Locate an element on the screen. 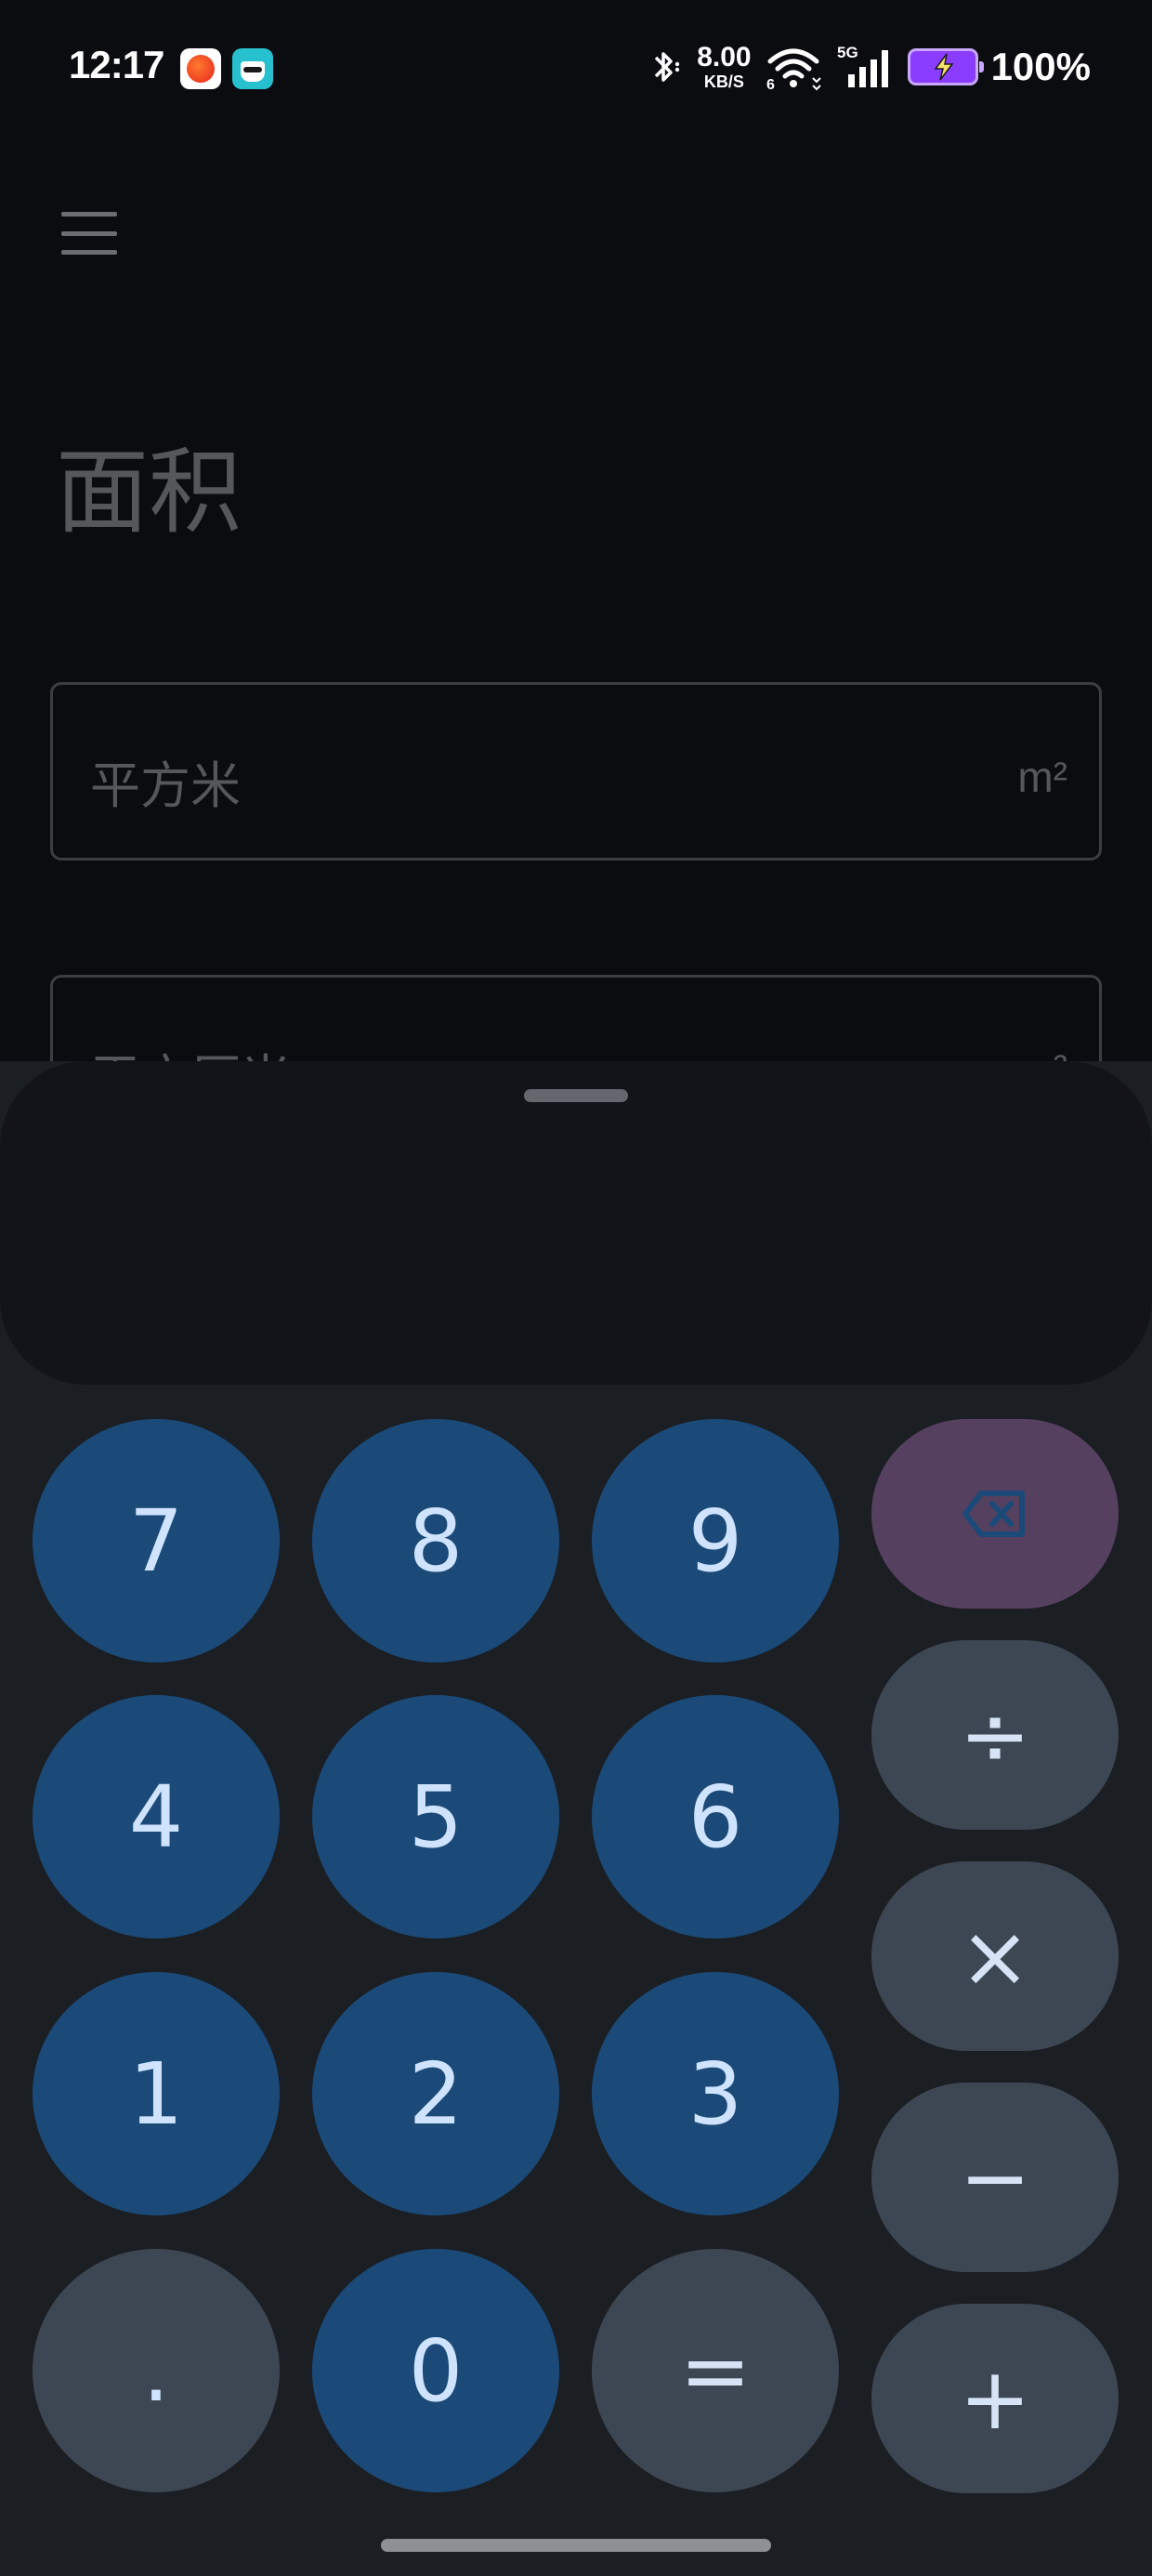  divide-button: ÷ is located at coordinates (995, 1735).